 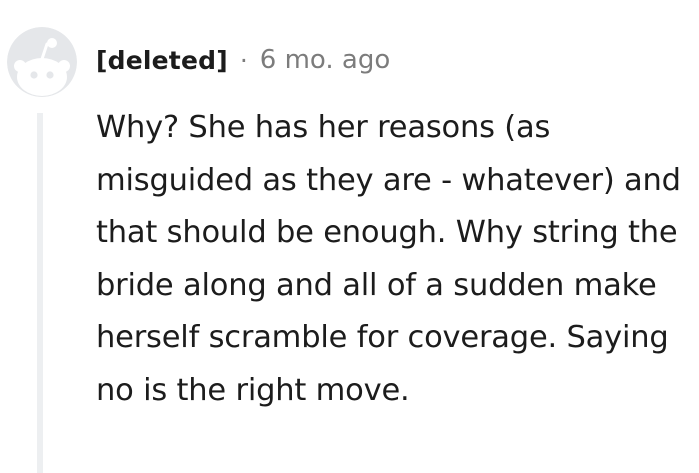 What do you see at coordinates (40, 293) in the screenshot?
I see `thread-collapse-line` at bounding box center [40, 293].